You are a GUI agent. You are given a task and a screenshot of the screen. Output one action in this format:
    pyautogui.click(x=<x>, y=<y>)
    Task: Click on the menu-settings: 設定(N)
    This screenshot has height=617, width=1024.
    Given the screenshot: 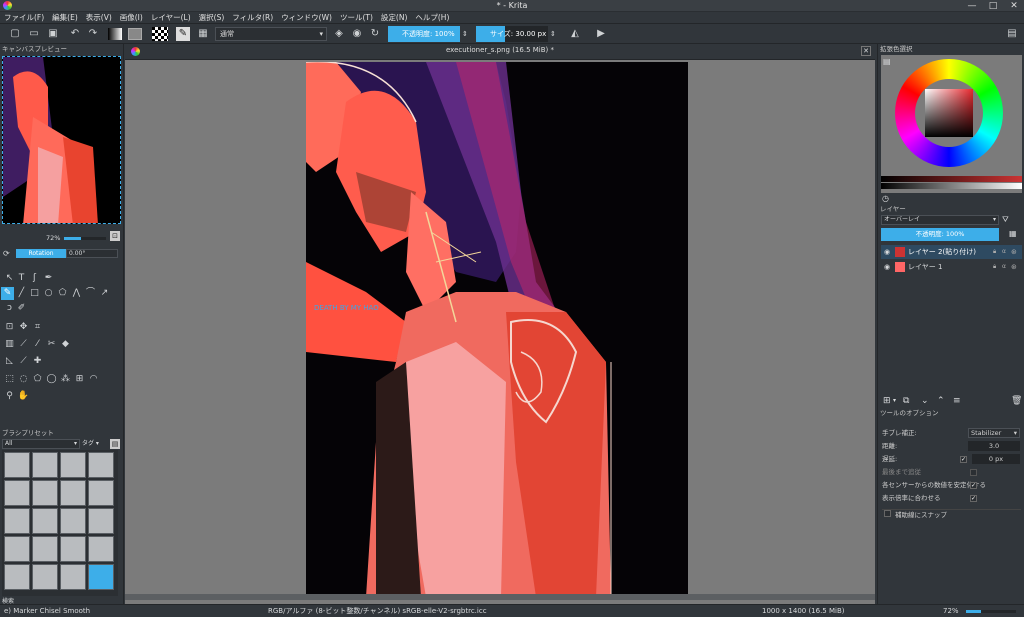 What is the action you would take?
    pyautogui.click(x=394, y=18)
    